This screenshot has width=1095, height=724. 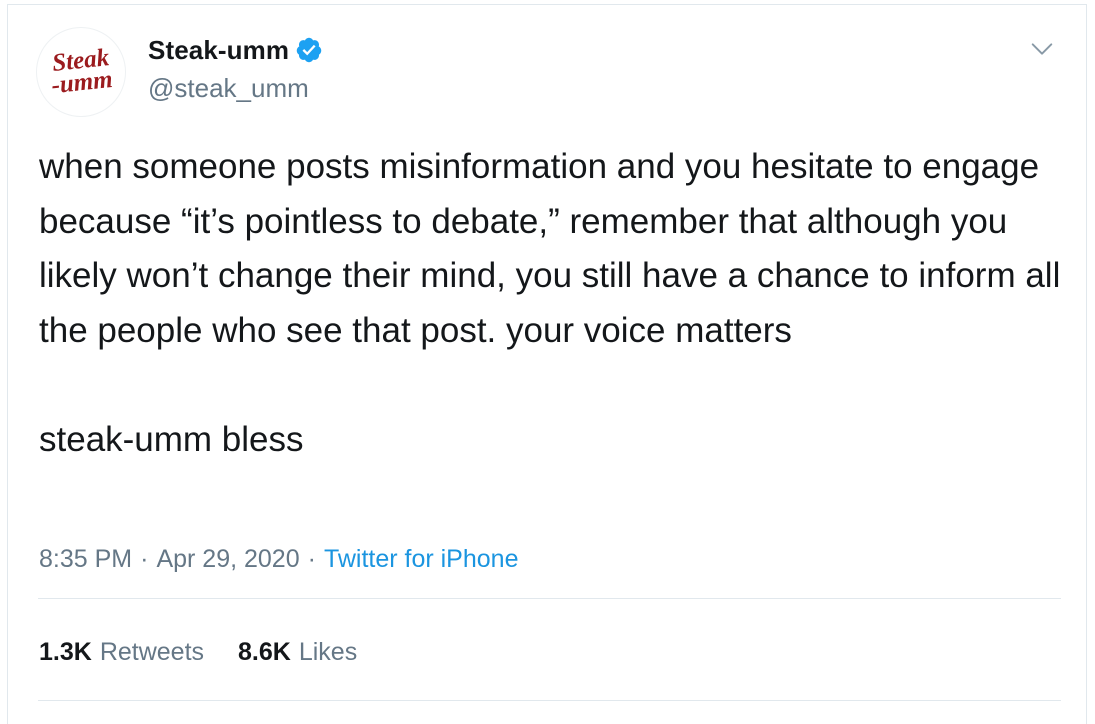 I want to click on retweets-stat: 1.3K Retweets, so click(x=121, y=652).